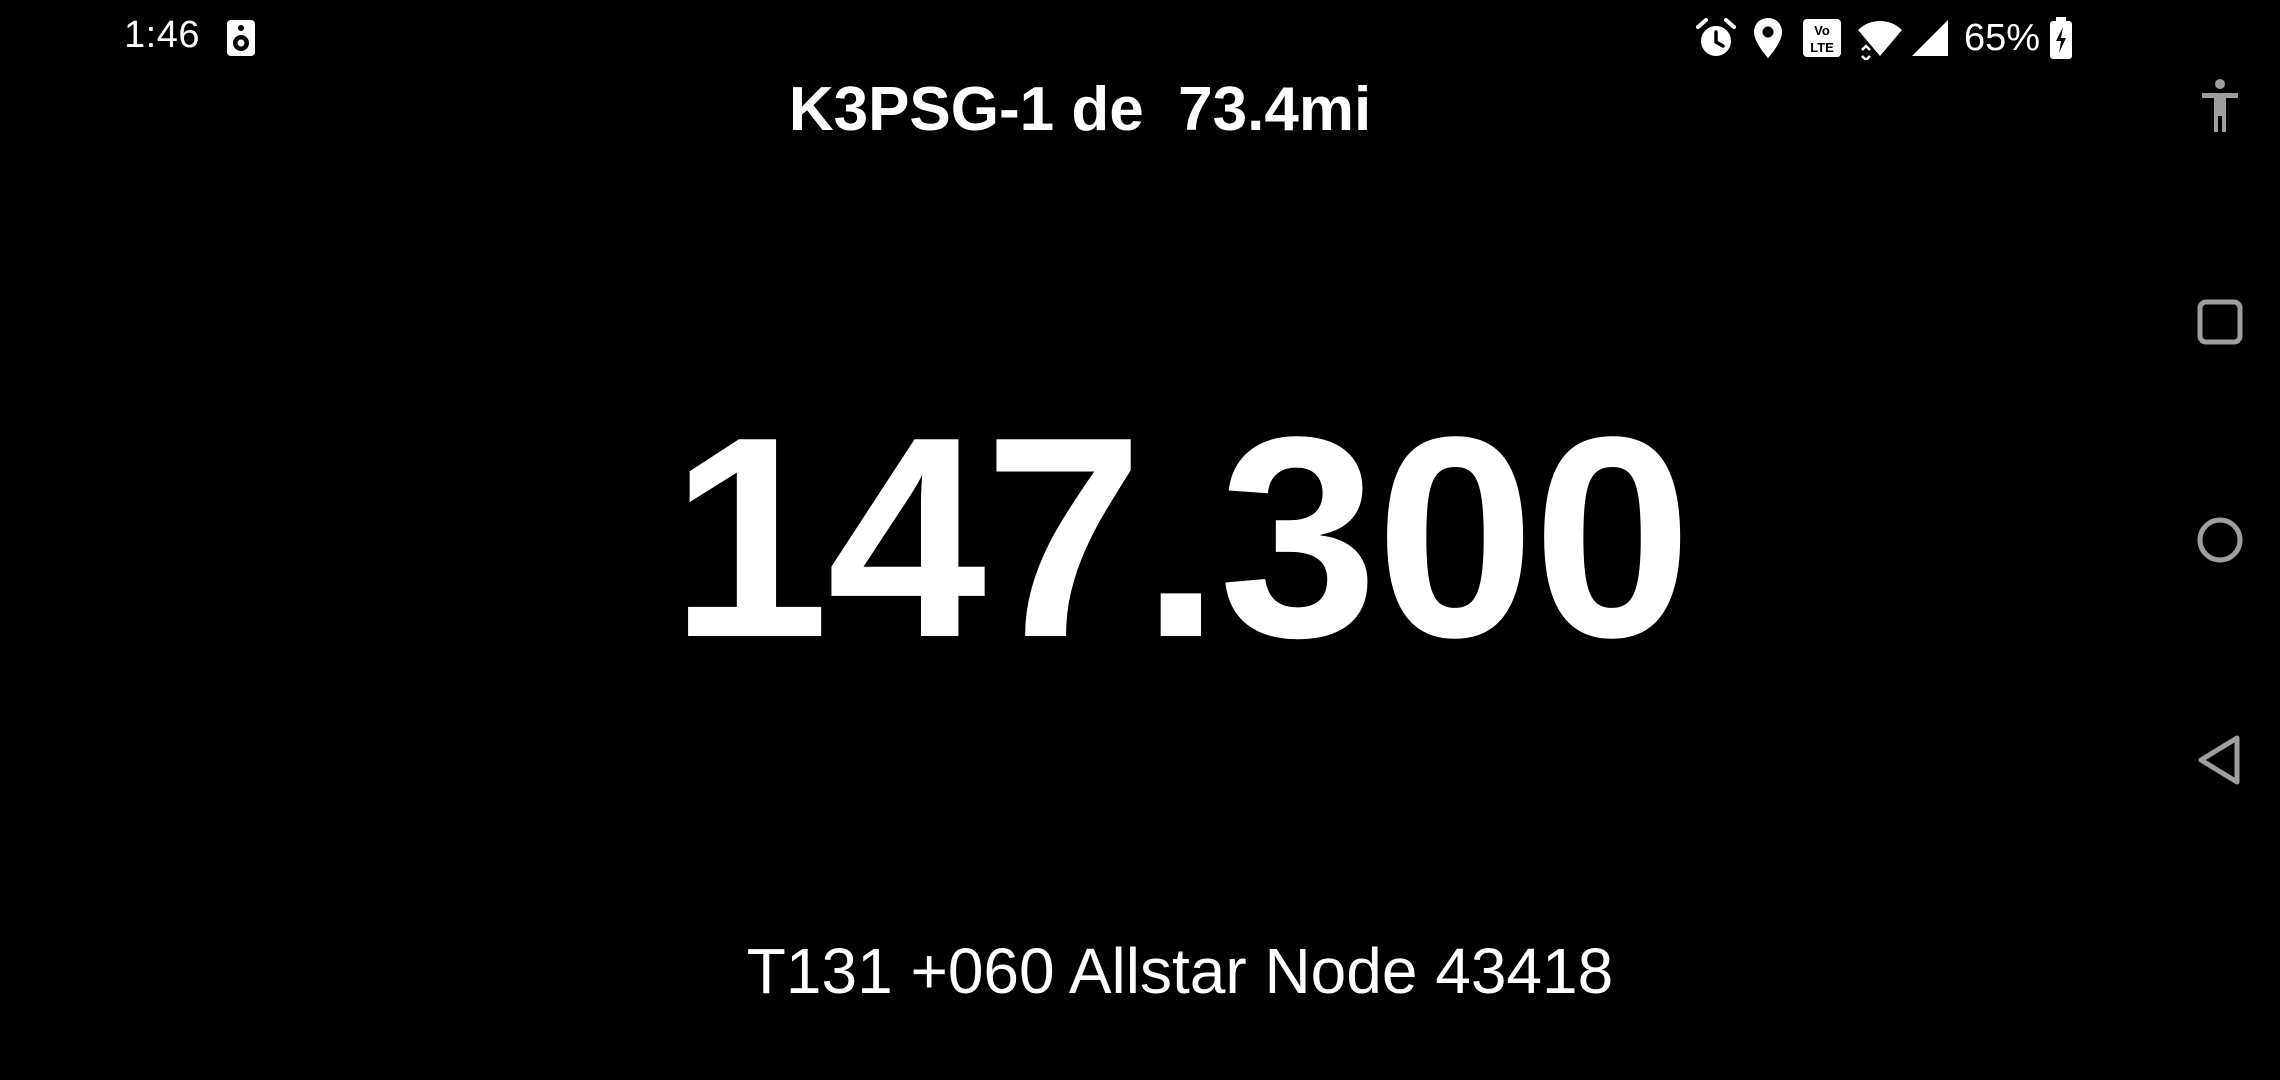 The height and width of the screenshot is (1080, 2280). I want to click on recents-icon, so click(2220, 322).